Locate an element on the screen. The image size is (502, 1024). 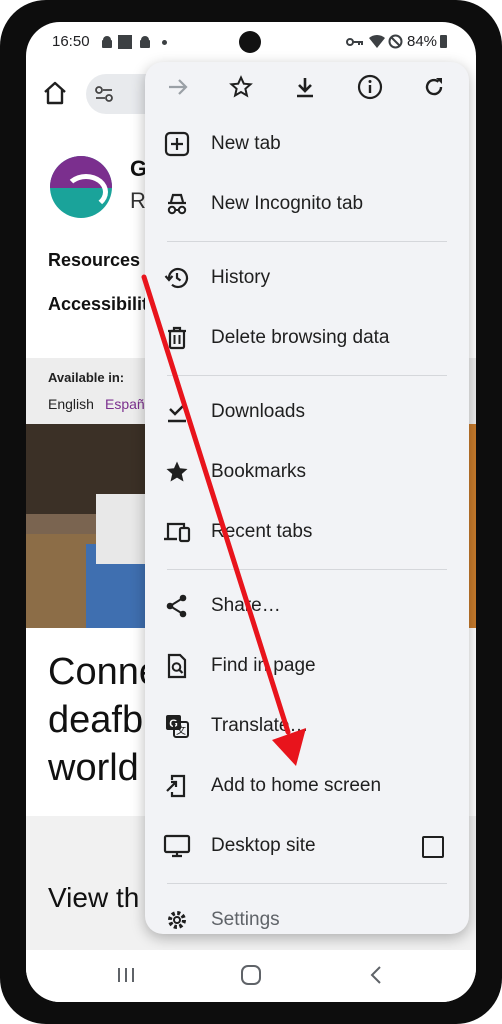
recent-apps-icon is located at coordinates (126, 975).